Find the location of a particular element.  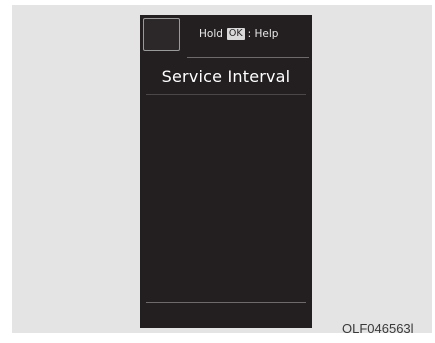

footer-divider is located at coordinates (226, 302).